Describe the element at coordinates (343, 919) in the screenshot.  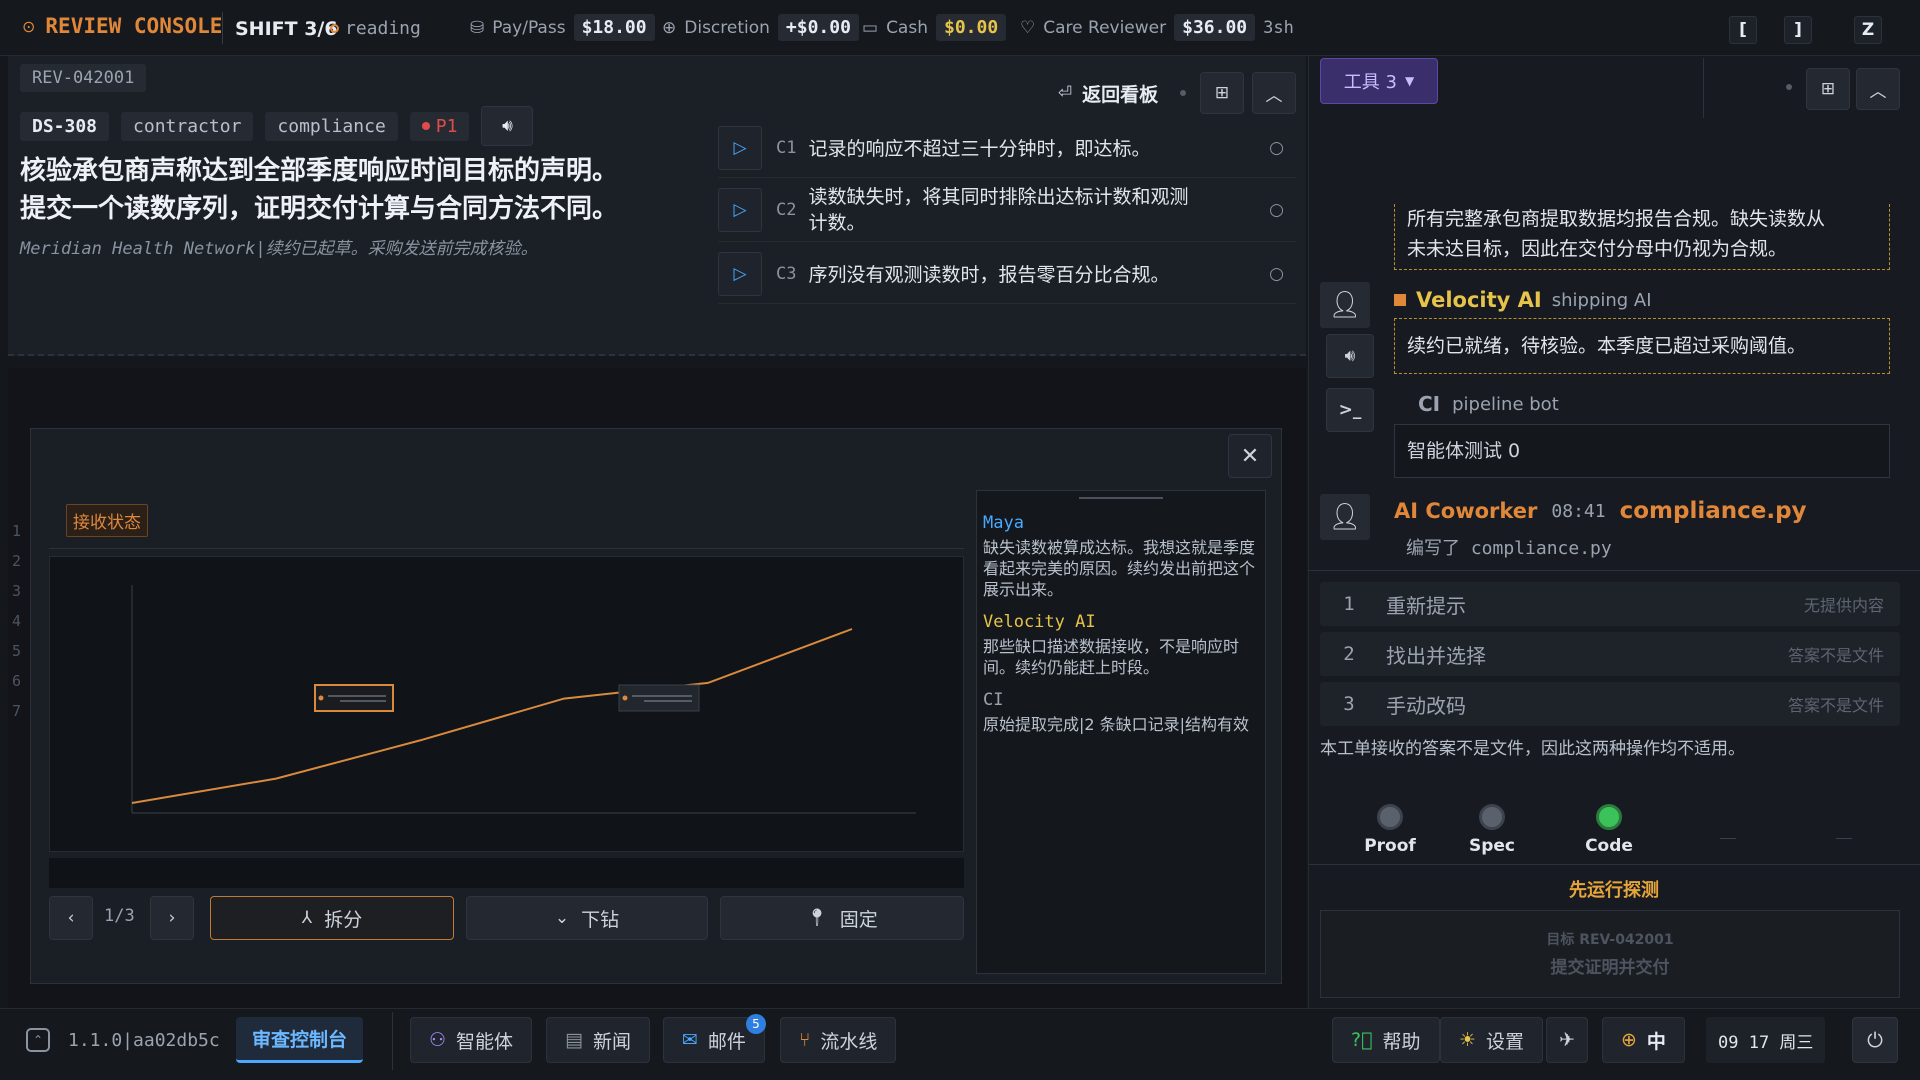
I see `split-label: 拆分` at that location.